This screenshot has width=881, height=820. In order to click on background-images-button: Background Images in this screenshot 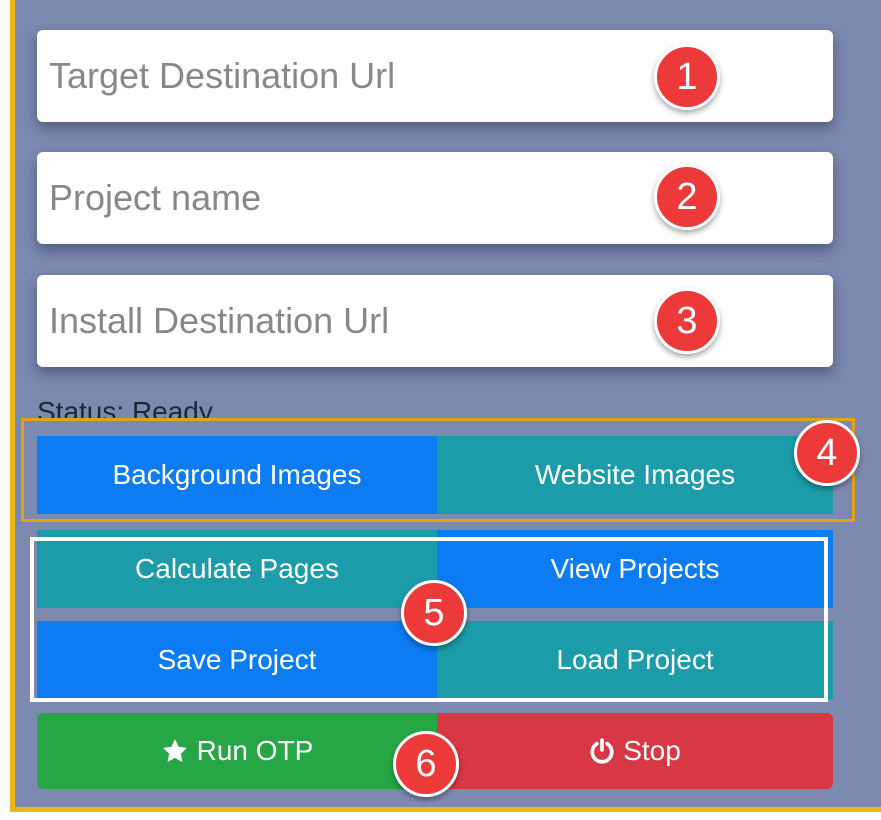, I will do `click(237, 475)`.